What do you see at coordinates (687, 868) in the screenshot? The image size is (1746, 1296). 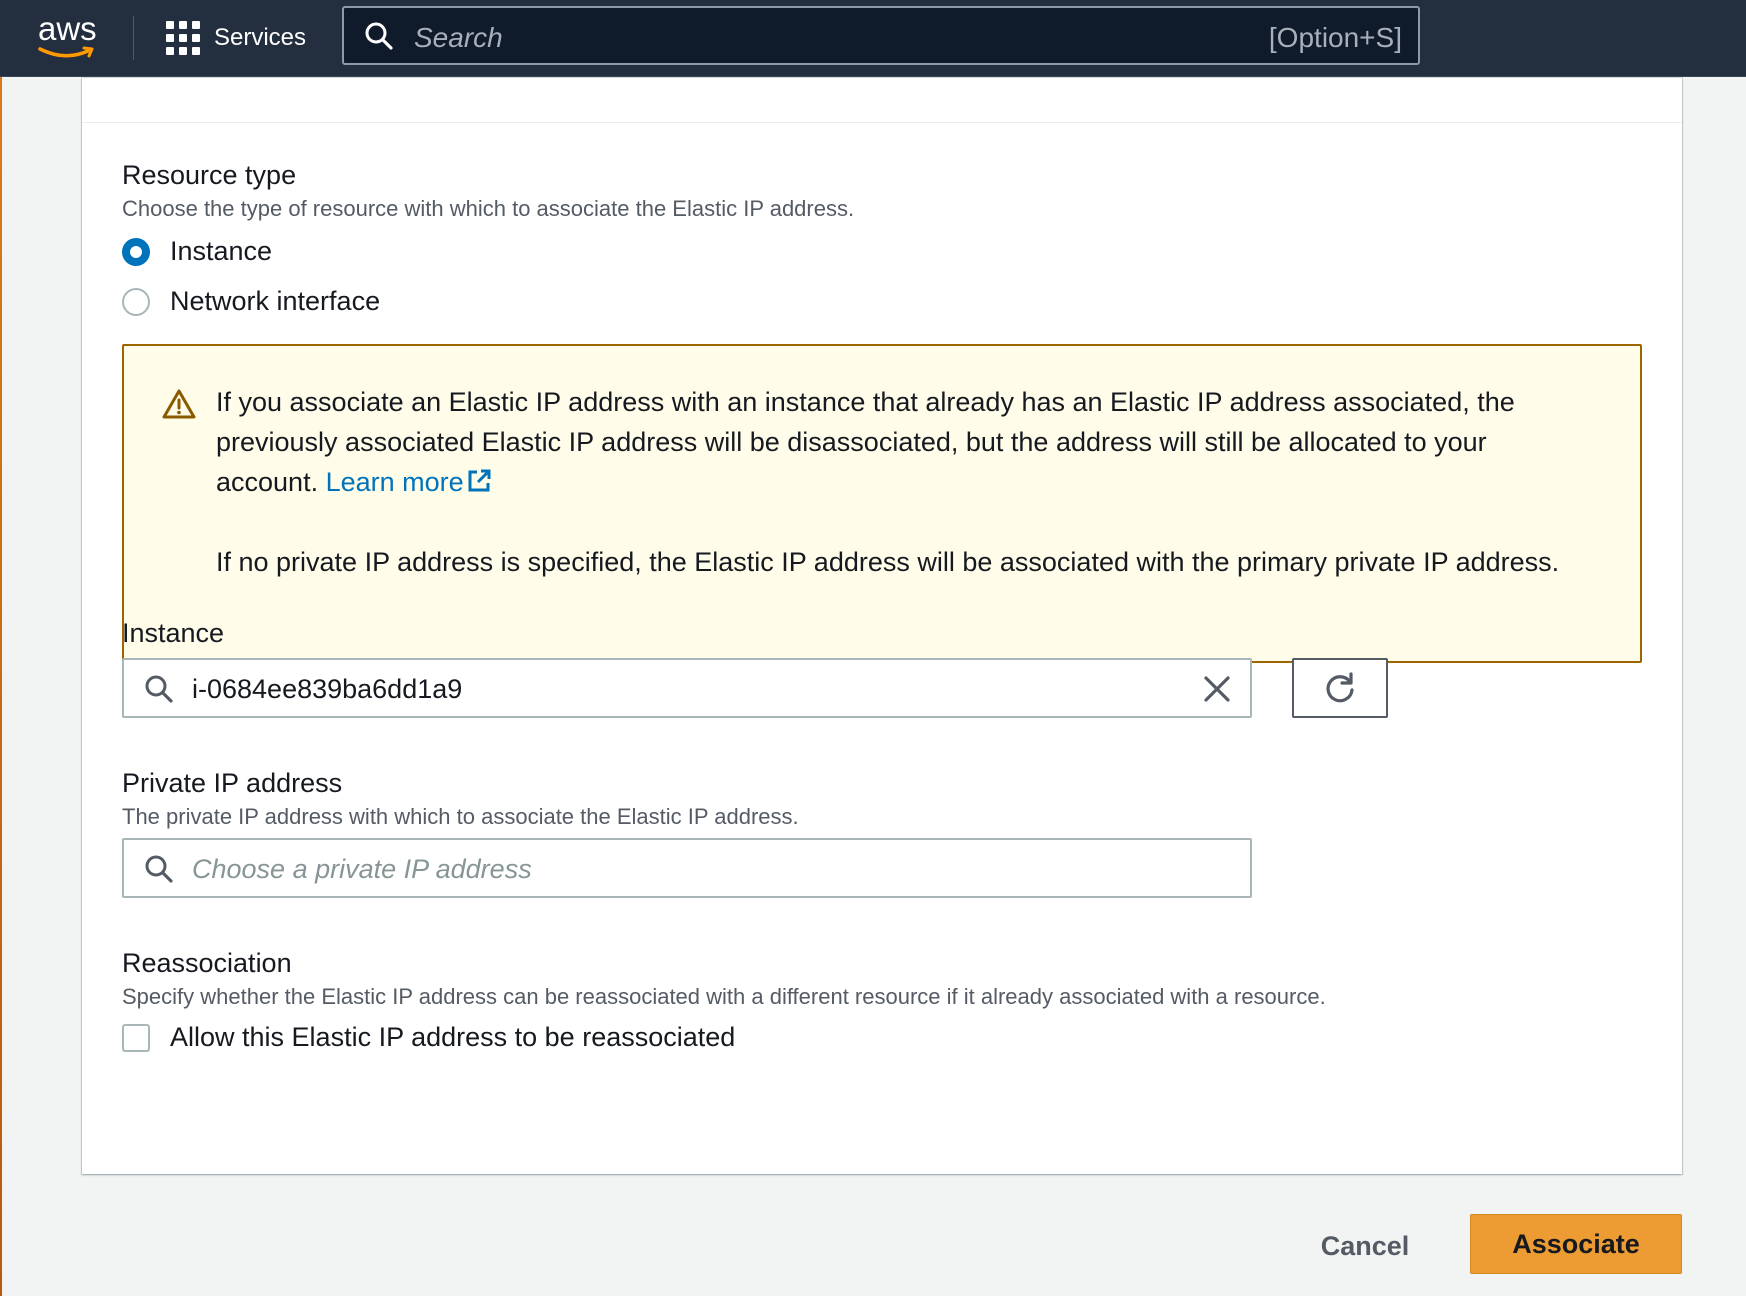 I see `private-ip-search-input: Choose a private IP address` at bounding box center [687, 868].